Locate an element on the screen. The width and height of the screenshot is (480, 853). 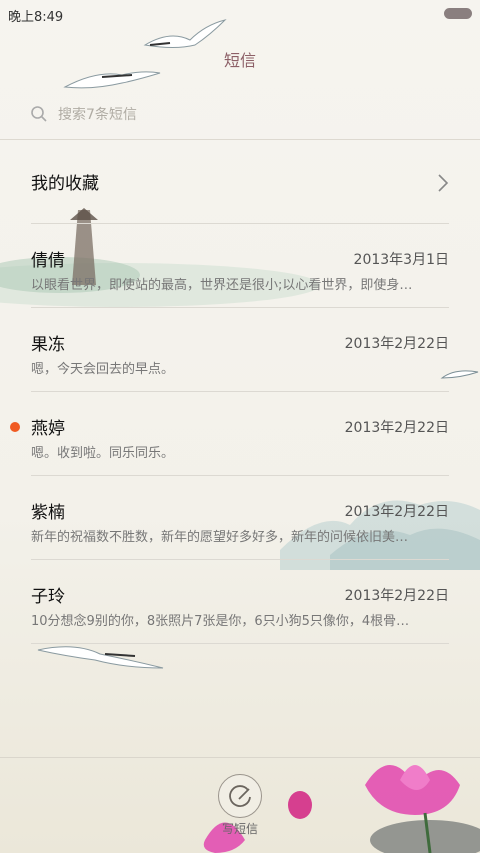
conversation-item: 燕婷 2013年2月22日 嗯。收到啦。同乐同乐。 is located at coordinates (229, 434).